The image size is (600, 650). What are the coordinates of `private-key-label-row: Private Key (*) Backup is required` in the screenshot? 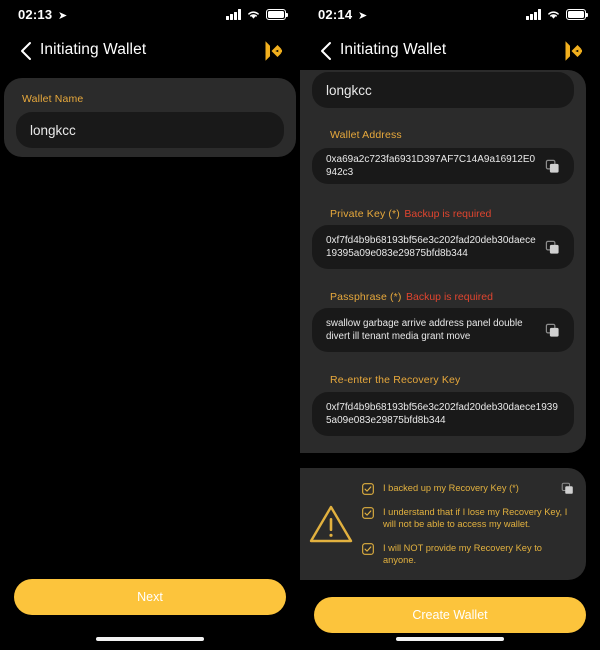 It's located at (410, 213).